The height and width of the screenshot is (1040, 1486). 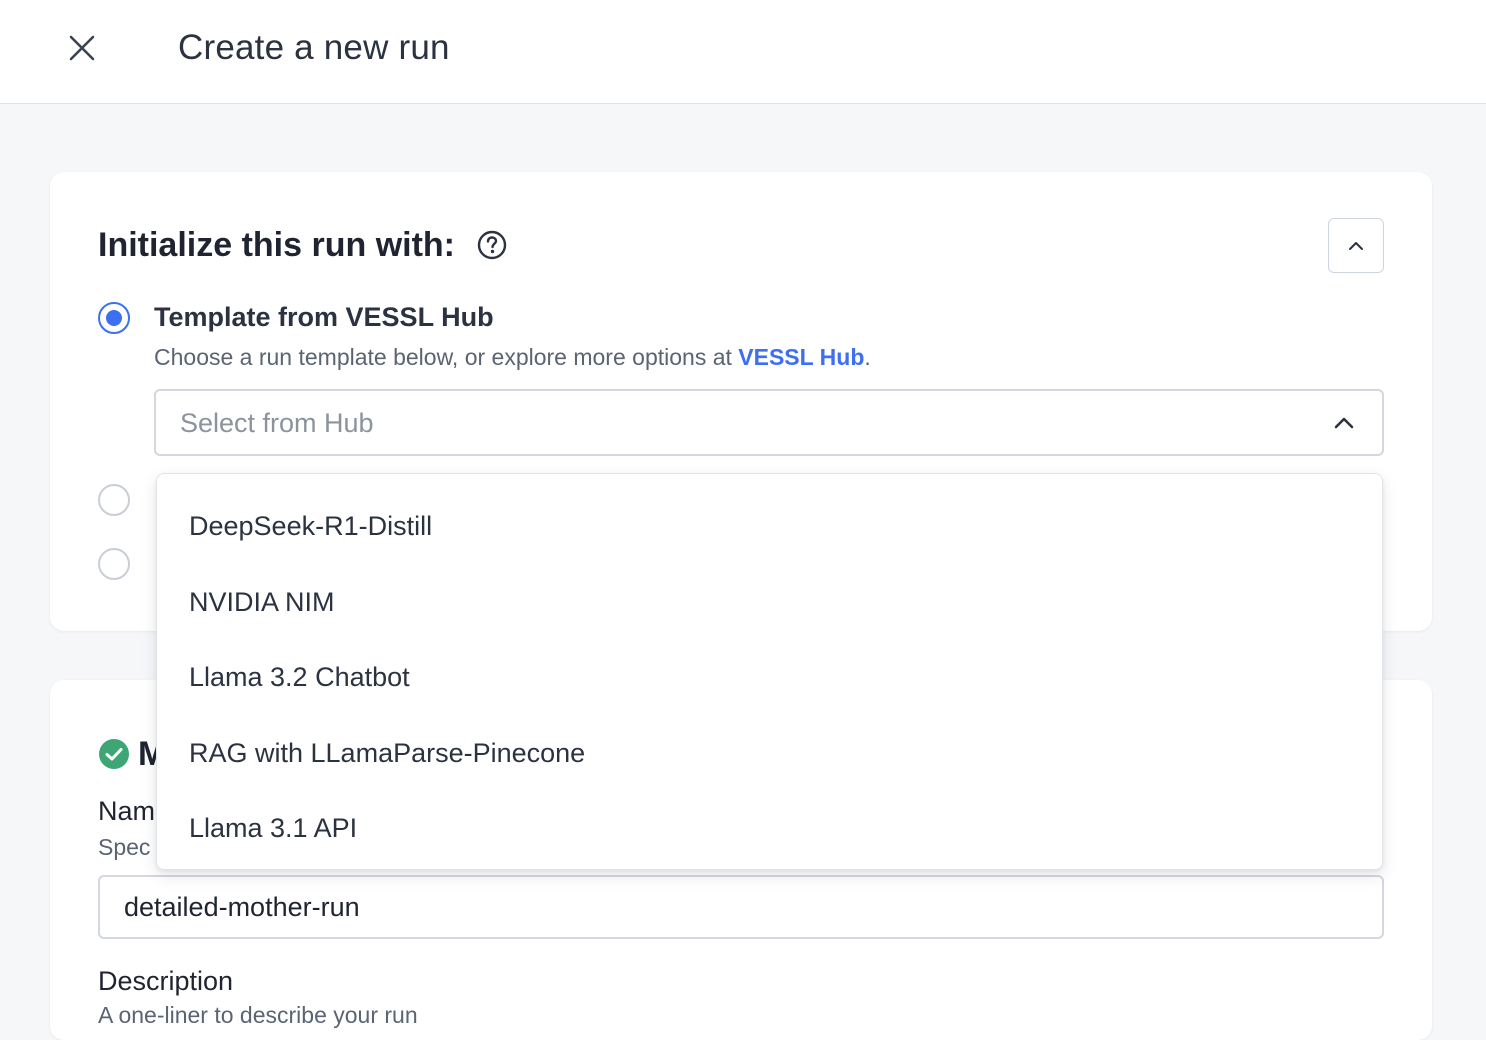 What do you see at coordinates (127, 811) in the screenshot?
I see `name-label: Nam` at bounding box center [127, 811].